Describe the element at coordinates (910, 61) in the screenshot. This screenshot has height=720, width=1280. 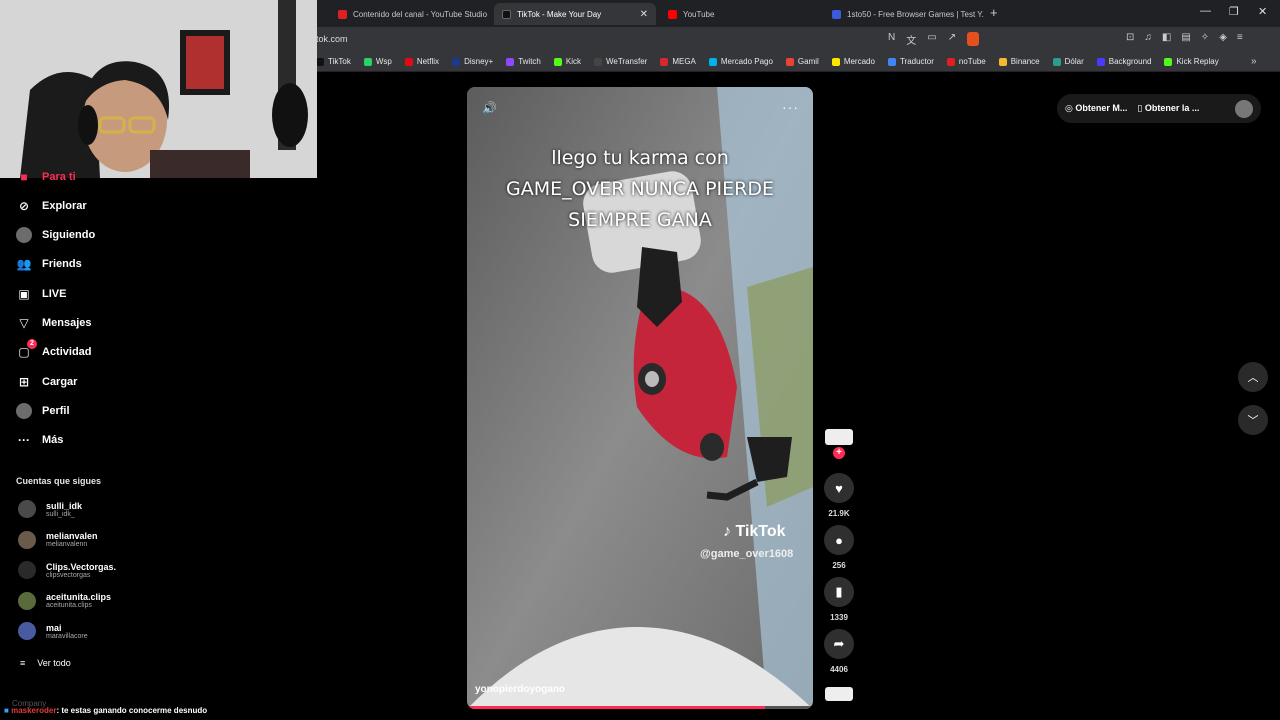
I see `bookmark-traductor: Traductor` at that location.